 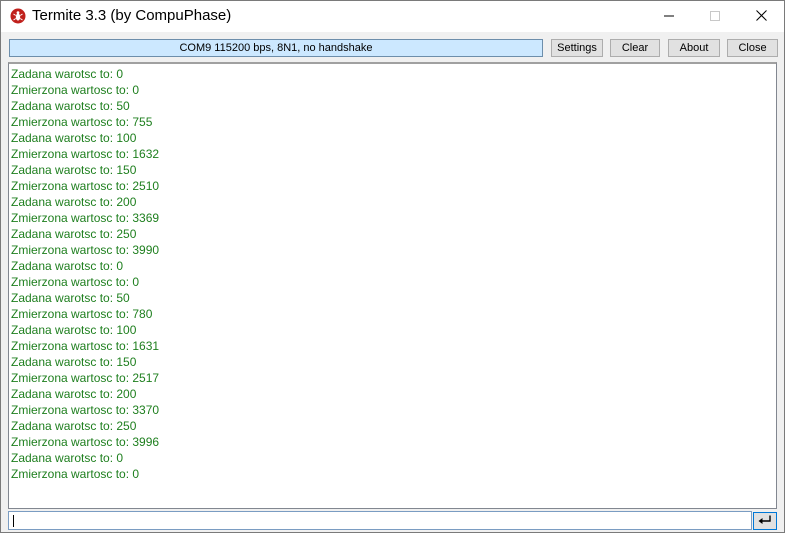 What do you see at coordinates (132, 15) in the screenshot?
I see `window-title: Termite 3.3 (by CompuPhase)` at bounding box center [132, 15].